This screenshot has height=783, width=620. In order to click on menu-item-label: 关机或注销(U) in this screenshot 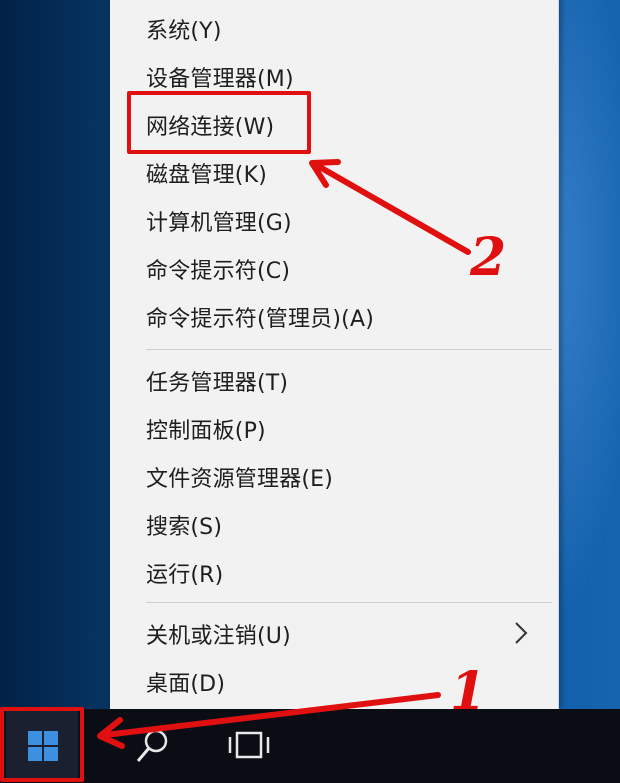, I will do `click(218, 636)`.